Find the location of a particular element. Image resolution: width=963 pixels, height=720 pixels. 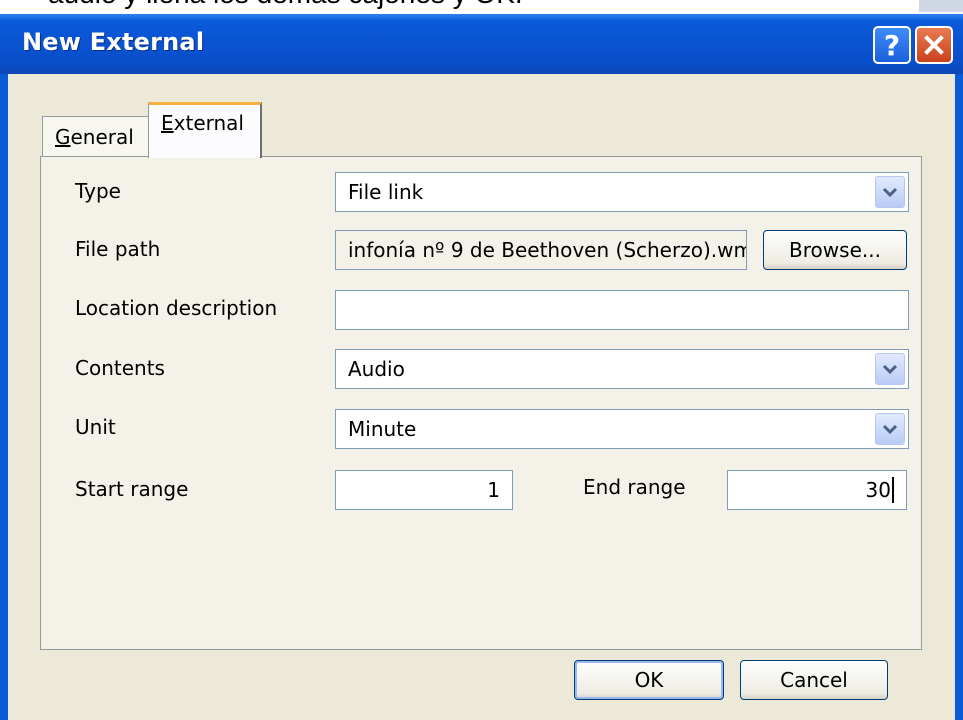

file-path-field: infonía nº 9 de Beethoven (Scherzo).wma is located at coordinates (541, 250).